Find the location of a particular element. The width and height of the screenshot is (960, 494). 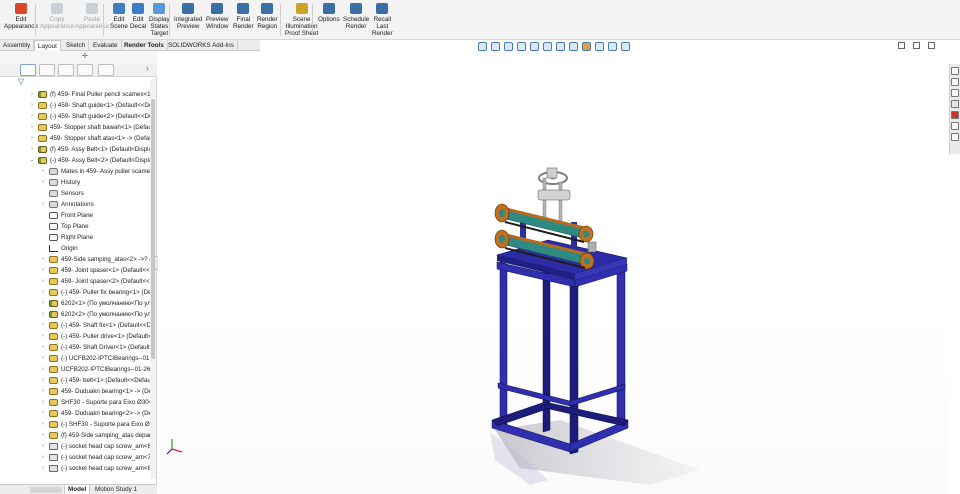

ribbon-button-illumination: Scene Illumination Proof Sheet is located at coordinates (301, 20).